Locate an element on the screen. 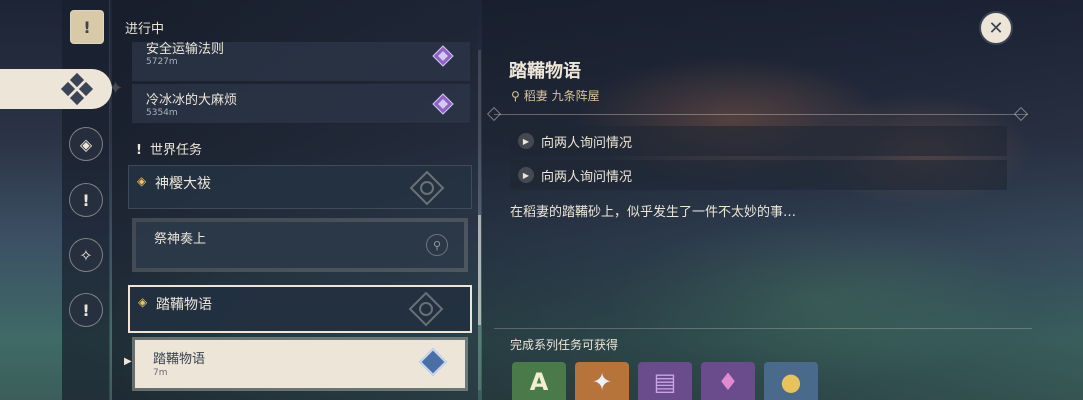  sub-quest-card: 踏鞴物语 7m is located at coordinates (300, 364).